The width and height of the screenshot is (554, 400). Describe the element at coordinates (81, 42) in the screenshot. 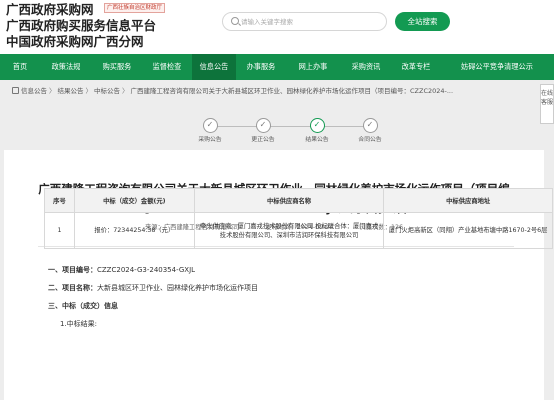

I see `site-title-3: 中国政府采购网广西分网` at that location.